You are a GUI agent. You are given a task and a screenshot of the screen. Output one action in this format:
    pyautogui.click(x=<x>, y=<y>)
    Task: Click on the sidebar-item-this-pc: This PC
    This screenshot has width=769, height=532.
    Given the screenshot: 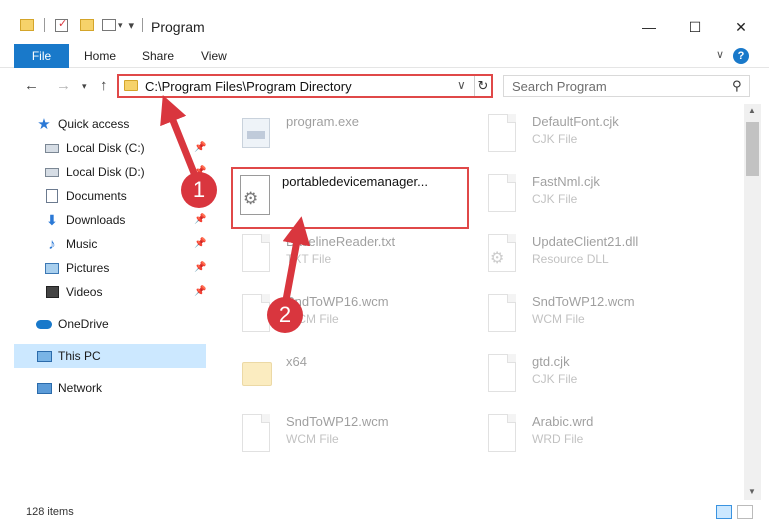 What is the action you would take?
    pyautogui.click(x=110, y=356)
    